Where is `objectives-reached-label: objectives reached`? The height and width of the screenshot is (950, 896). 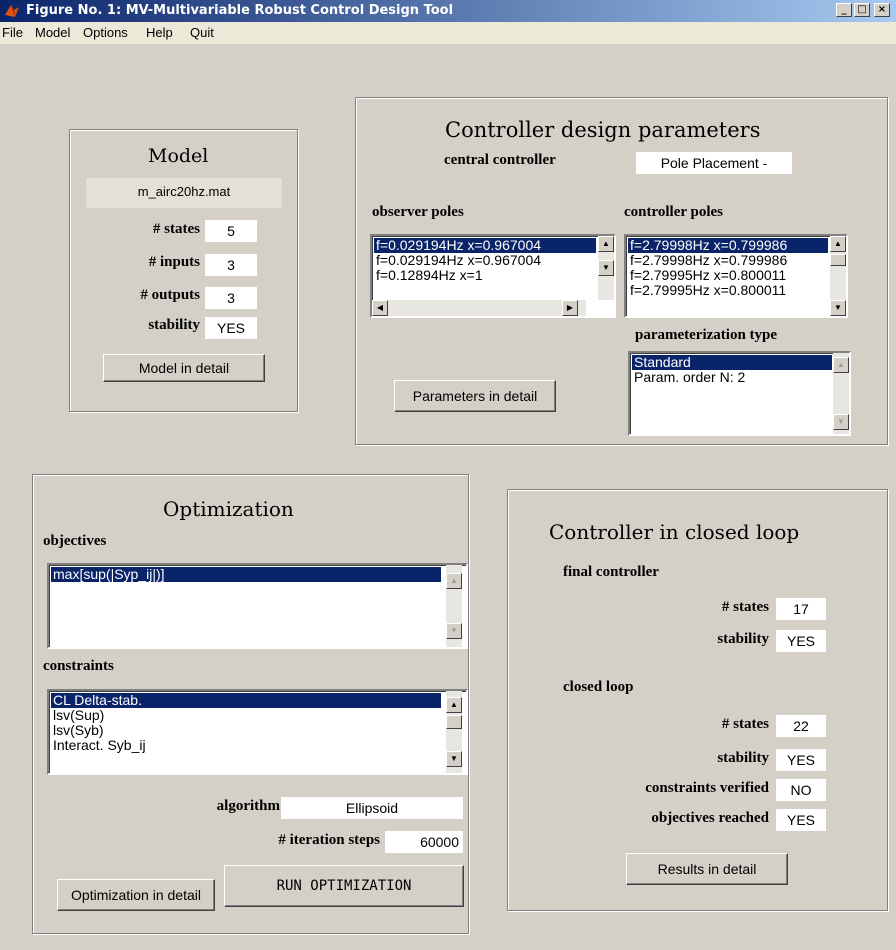
objectives-reached-label: objectives reached is located at coordinates (710, 818).